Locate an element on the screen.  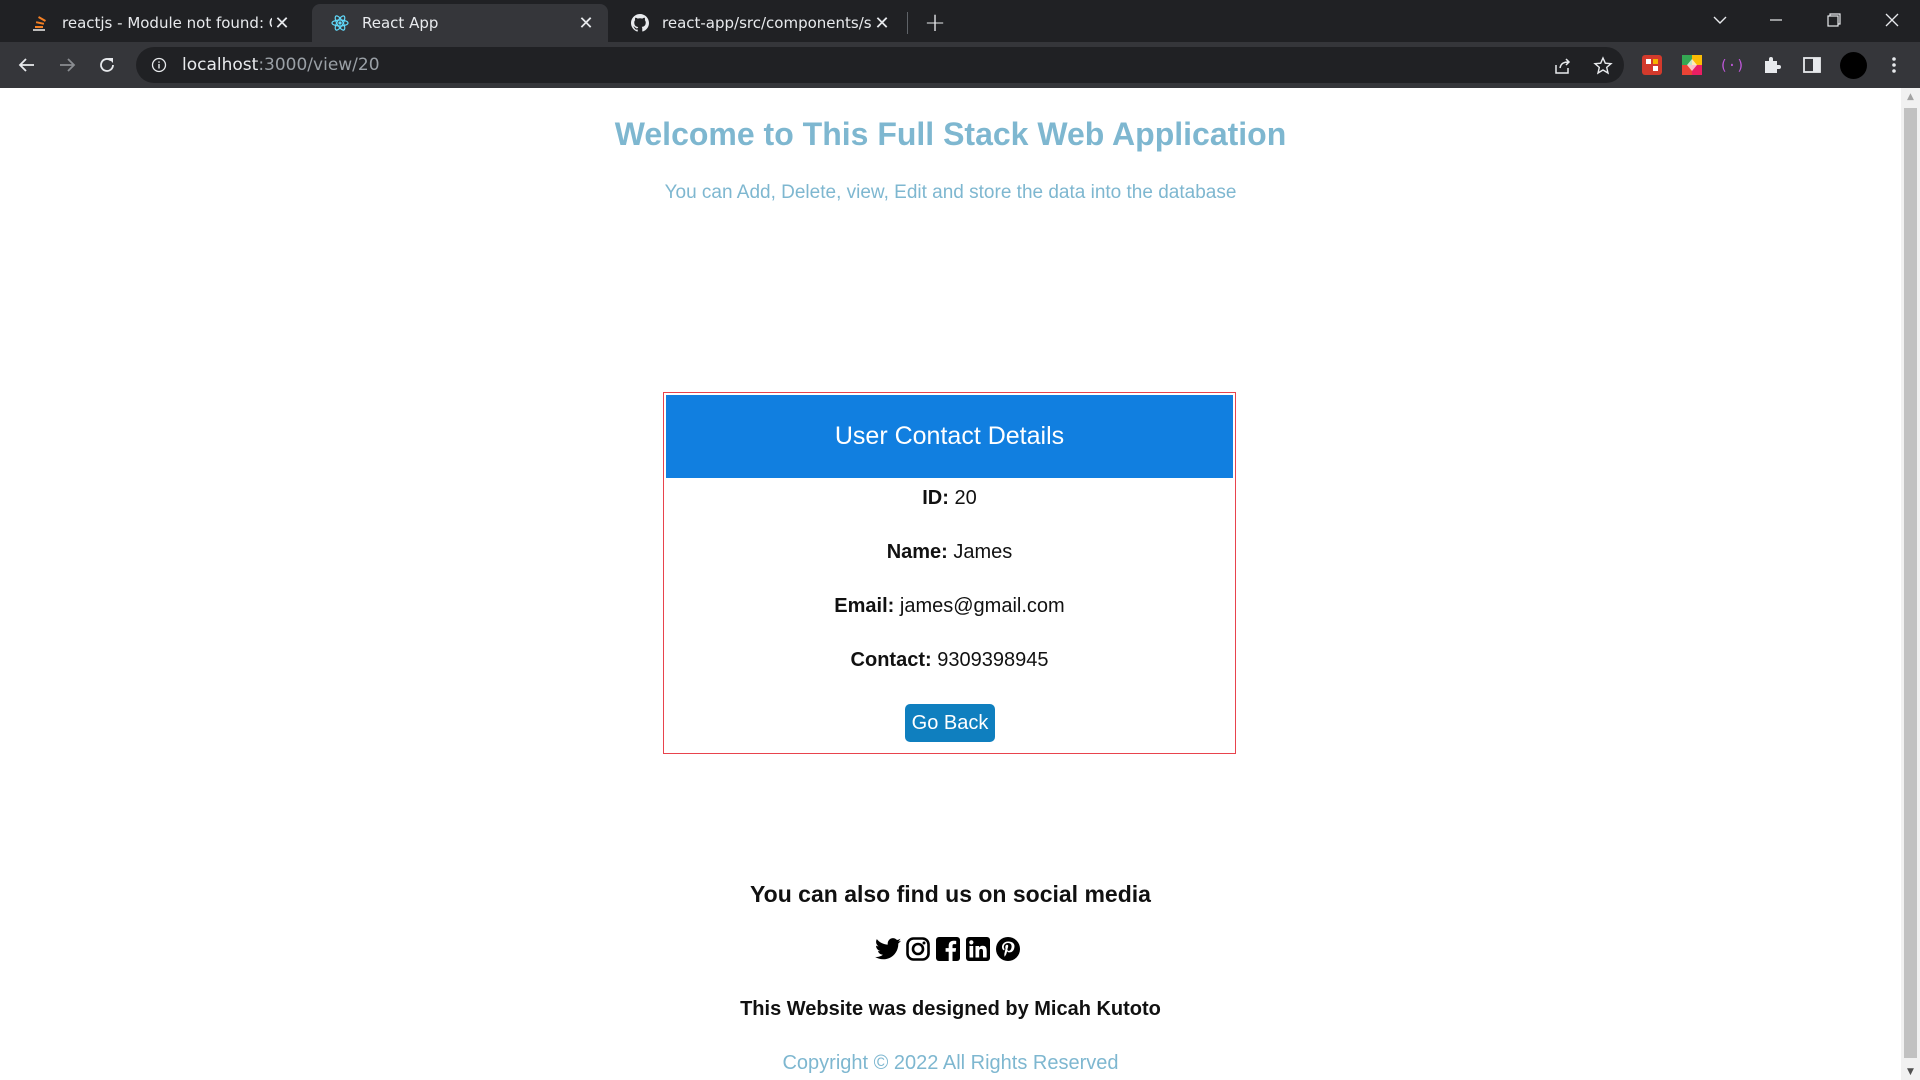
extension-brackets-icon: (·) is located at coordinates (1732, 65).